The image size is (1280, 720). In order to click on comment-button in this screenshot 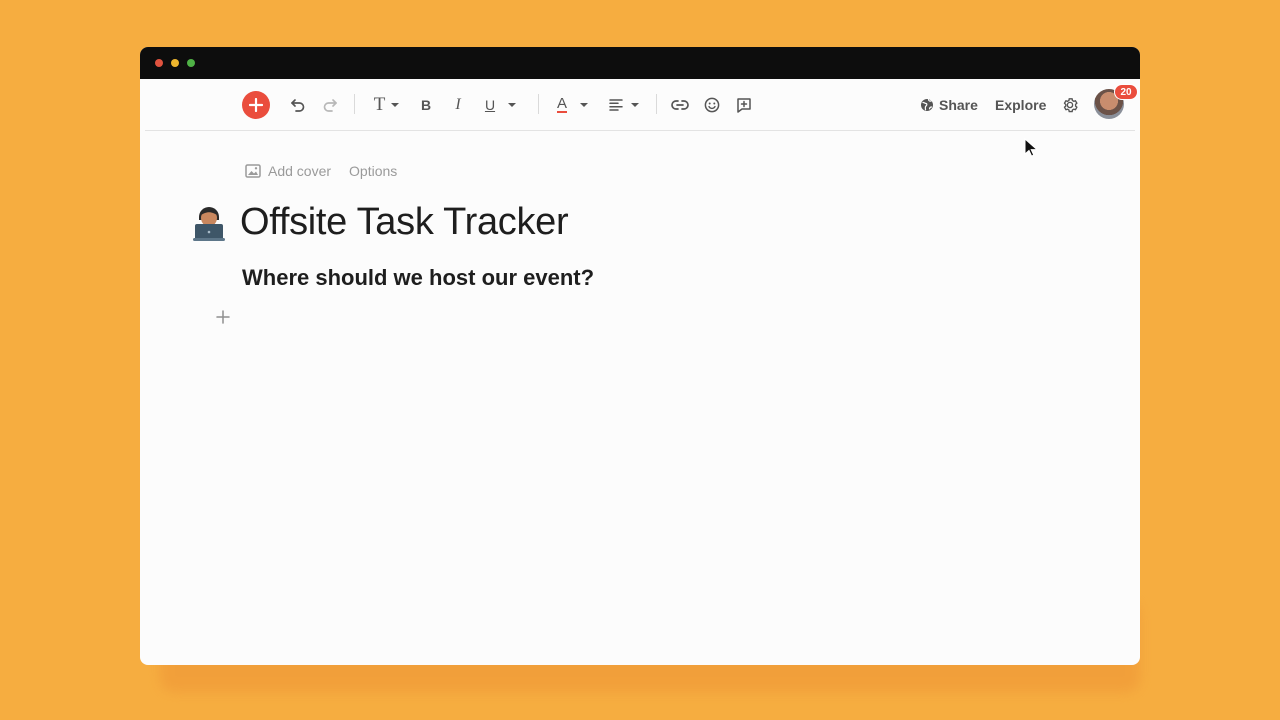, I will do `click(744, 104)`.